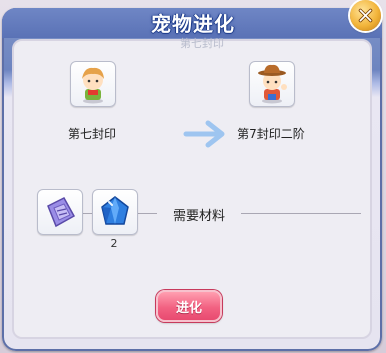  I want to click on close-button, so click(365, 15).